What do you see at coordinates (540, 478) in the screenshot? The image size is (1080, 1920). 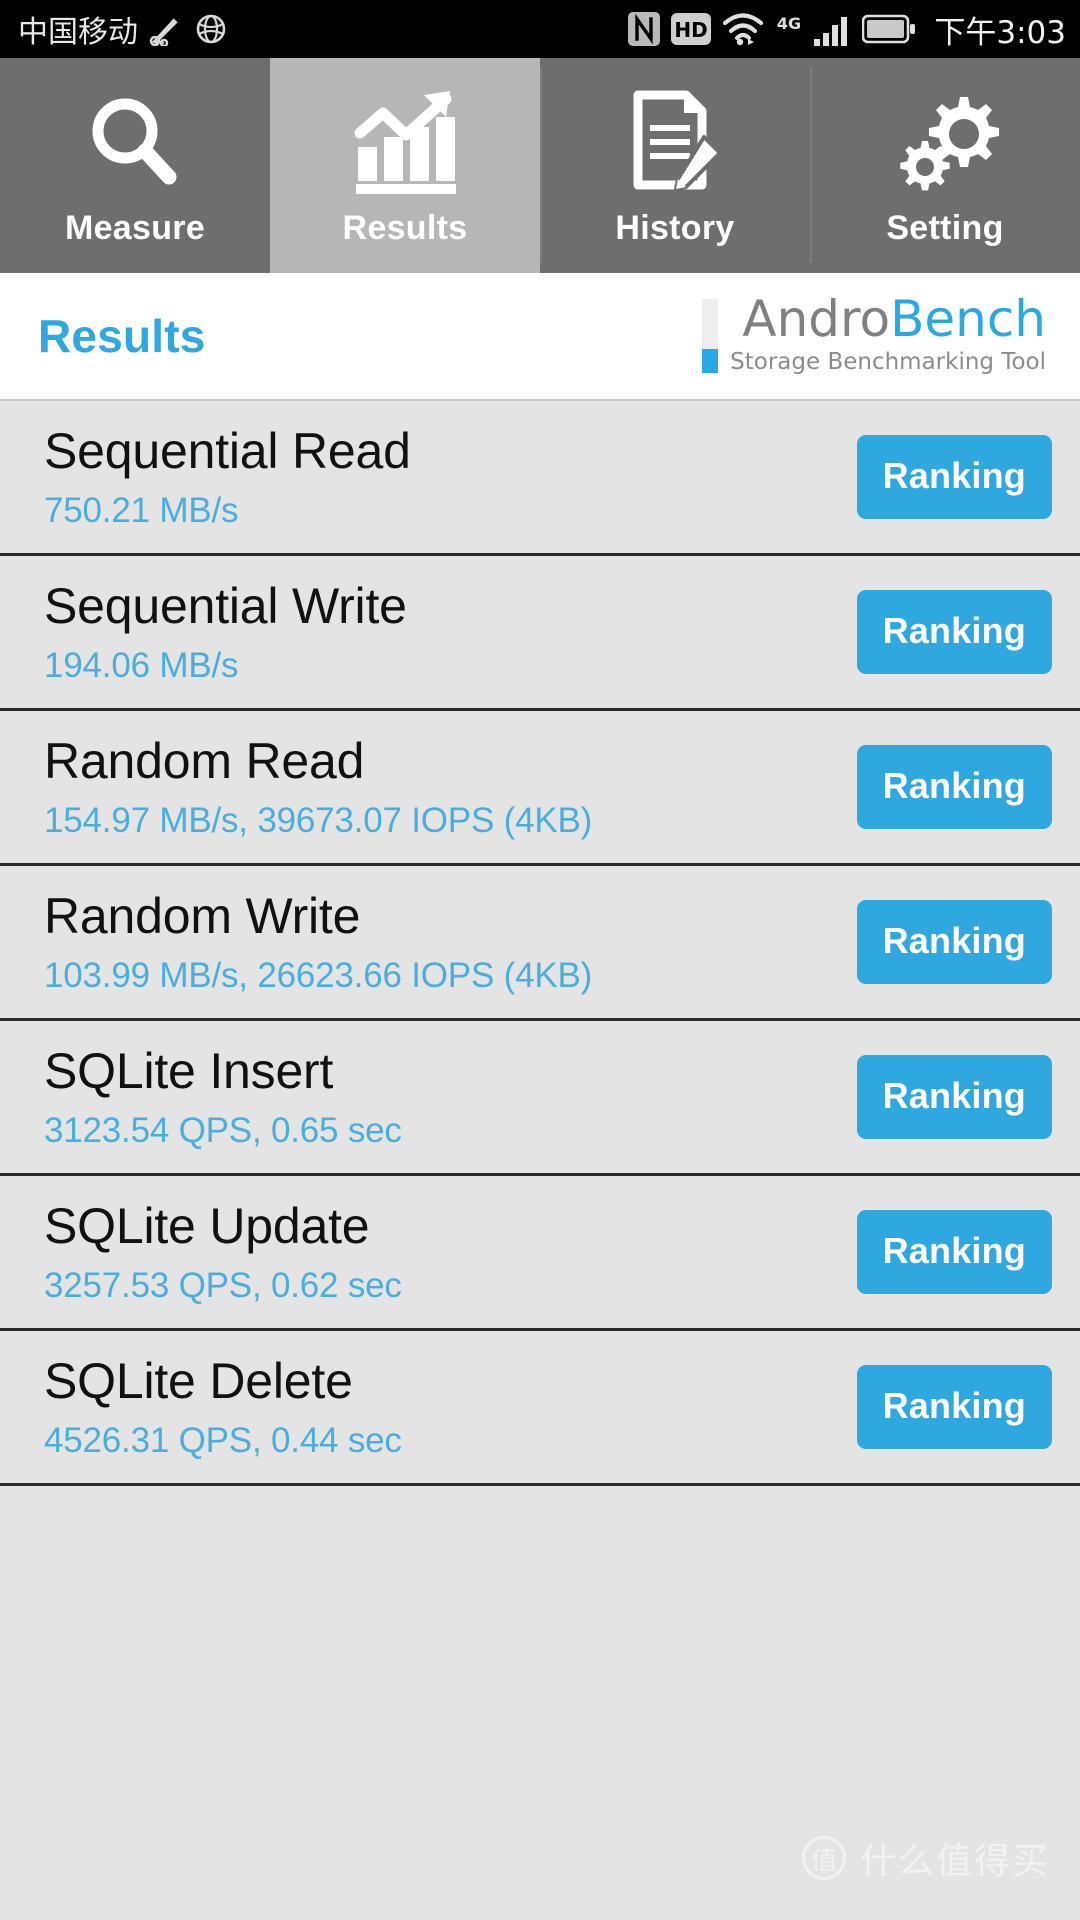 I see `table-row: Sequential Read 750.21 MB/s Ranking` at bounding box center [540, 478].